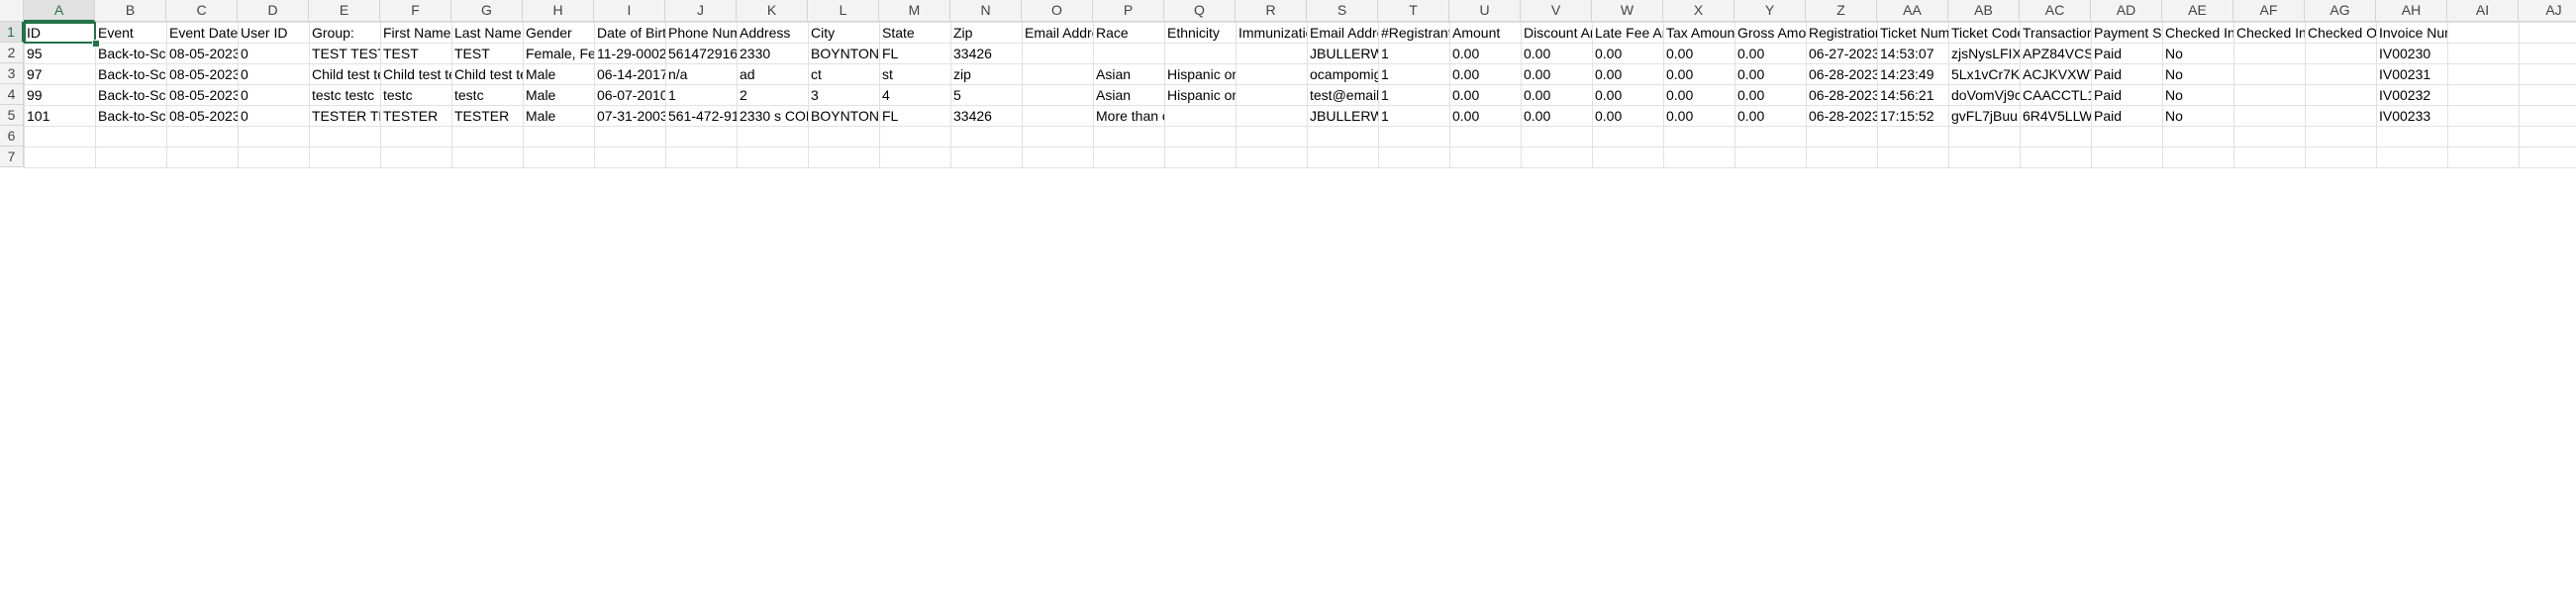 The width and height of the screenshot is (2576, 599). What do you see at coordinates (986, 53) in the screenshot?
I see `cell-n2: 33426` at bounding box center [986, 53].